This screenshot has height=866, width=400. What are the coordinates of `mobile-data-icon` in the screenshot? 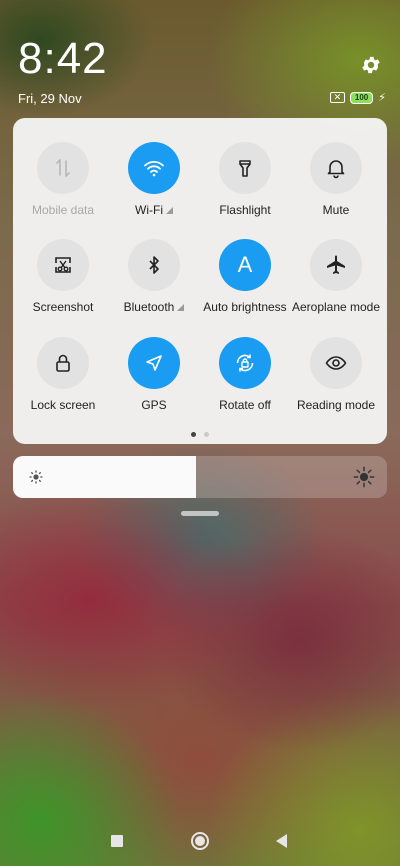 It's located at (63, 168).